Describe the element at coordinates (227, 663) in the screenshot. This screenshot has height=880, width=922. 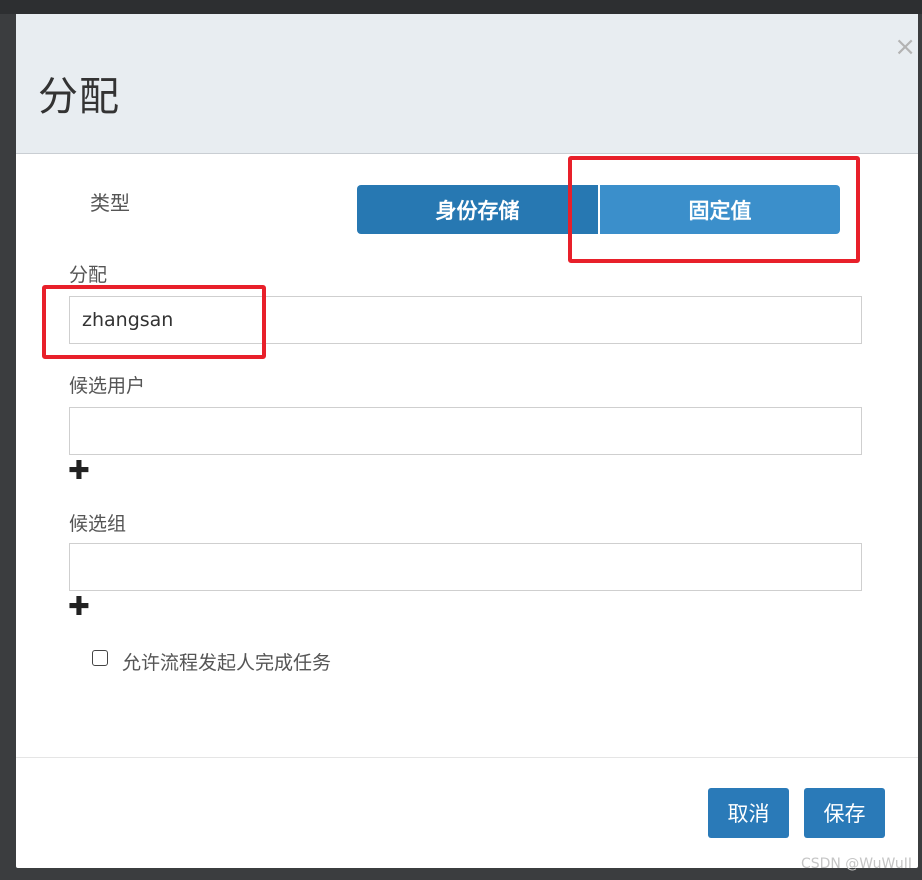
I see `allow-initiator-label: 允许流程发起人完成任务` at that location.